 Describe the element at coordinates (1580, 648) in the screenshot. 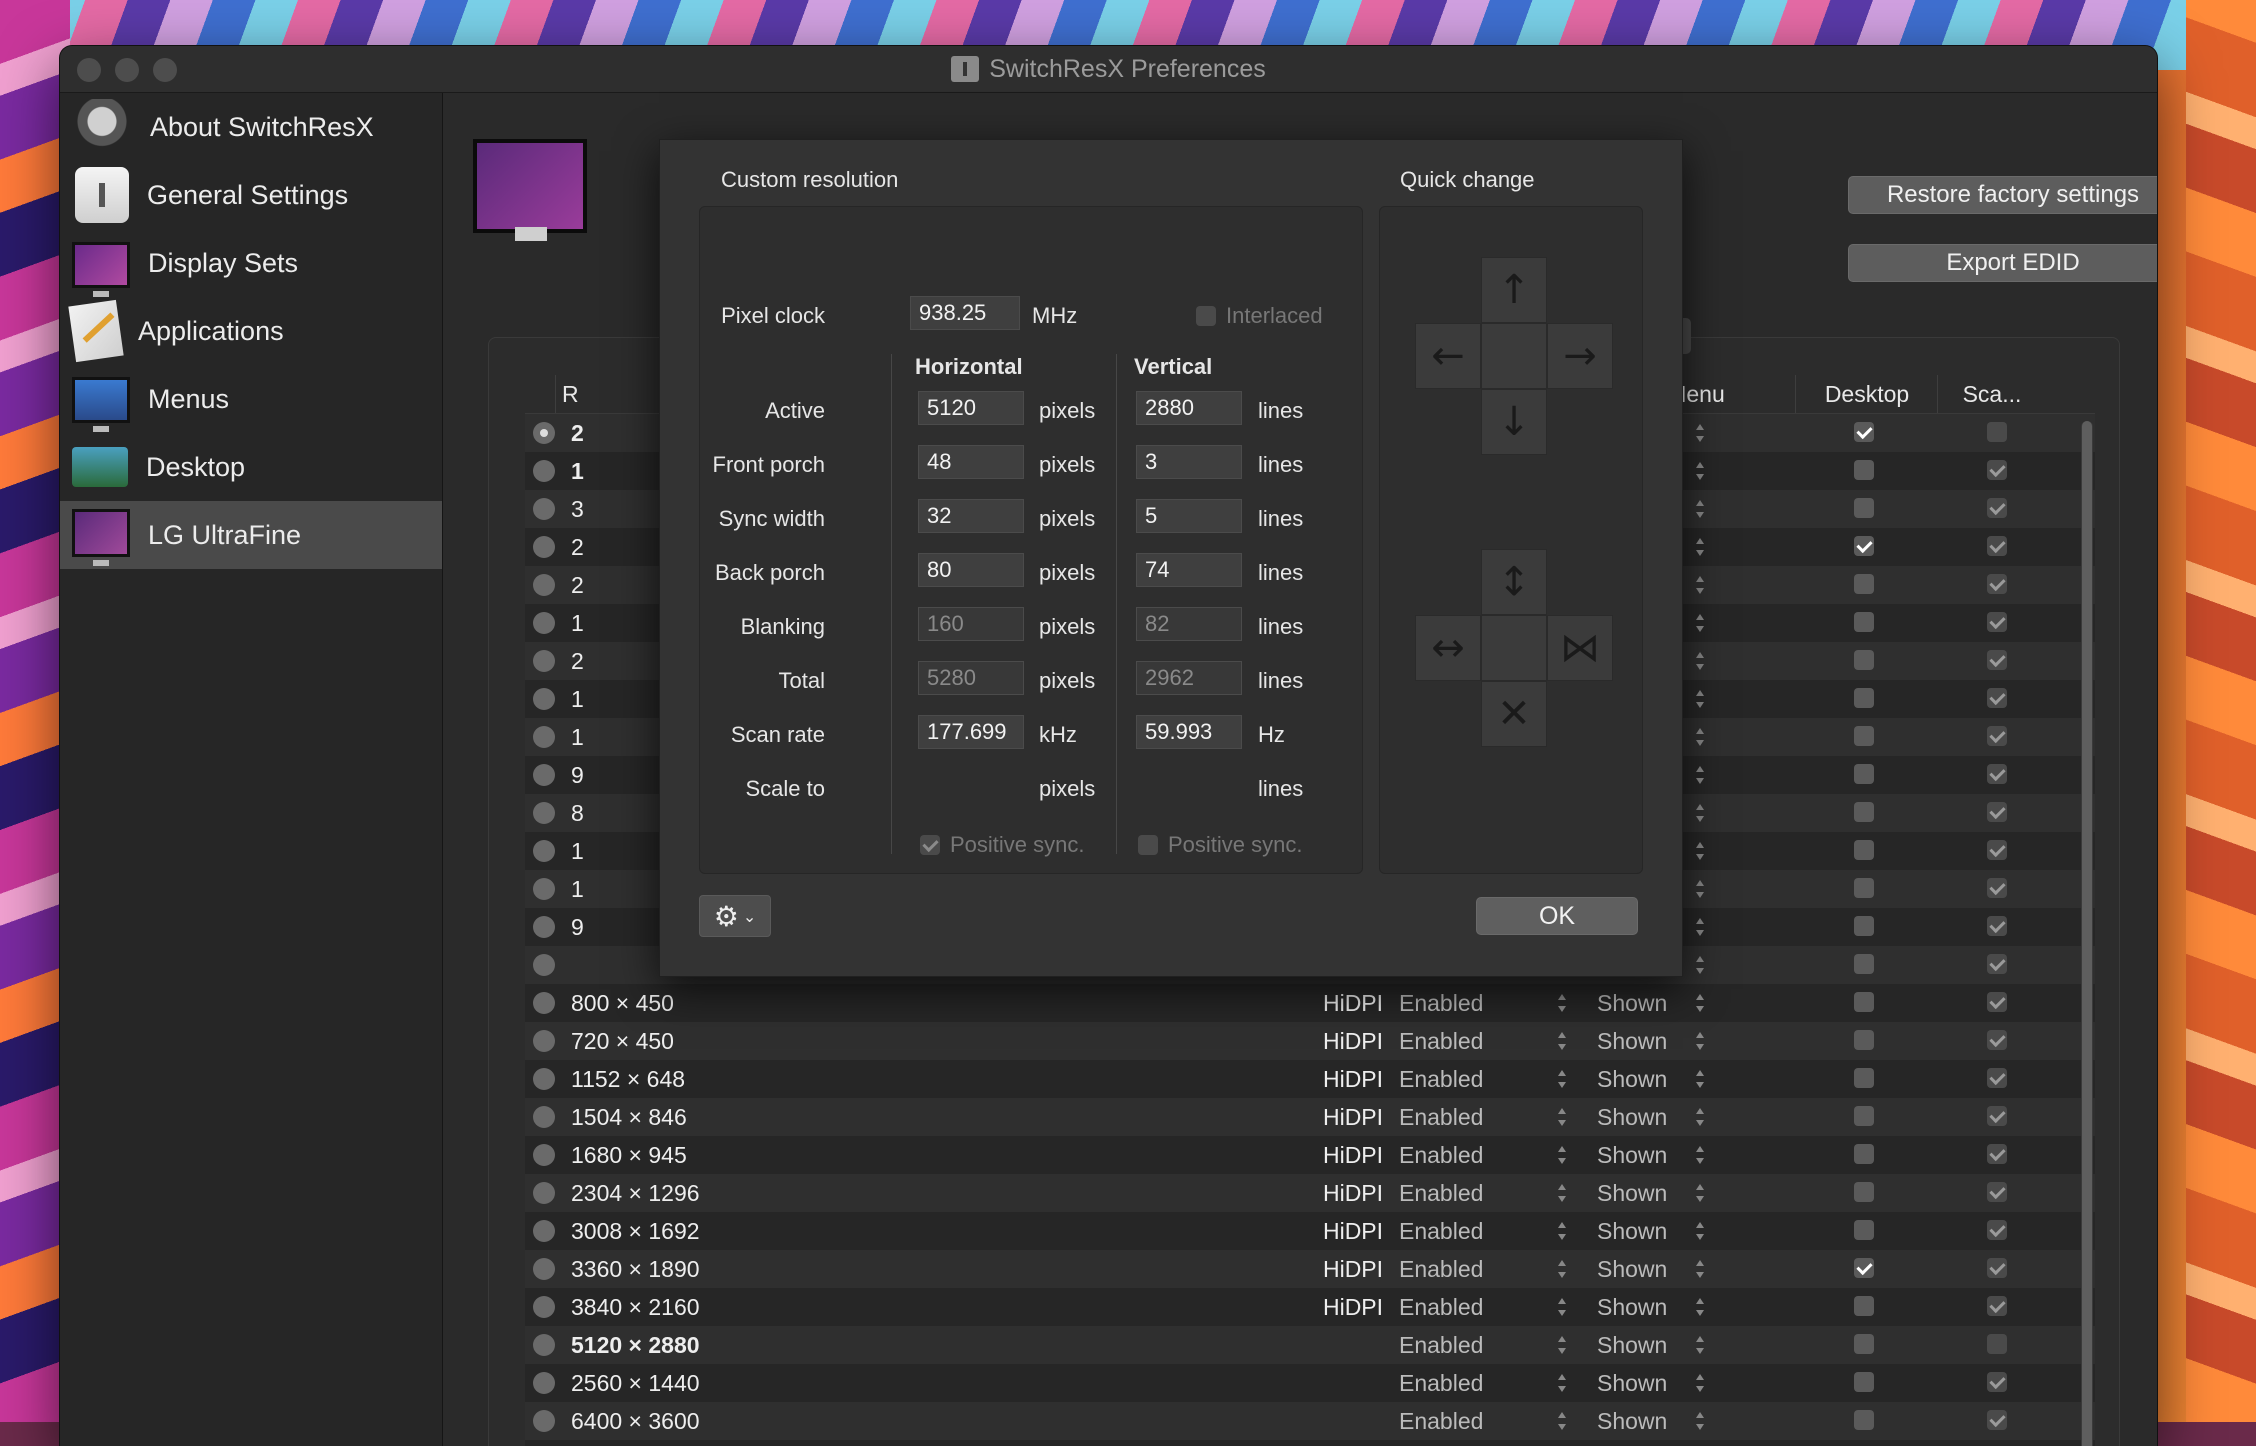

I see `shrink-horizontal-icon: ⋈` at that location.